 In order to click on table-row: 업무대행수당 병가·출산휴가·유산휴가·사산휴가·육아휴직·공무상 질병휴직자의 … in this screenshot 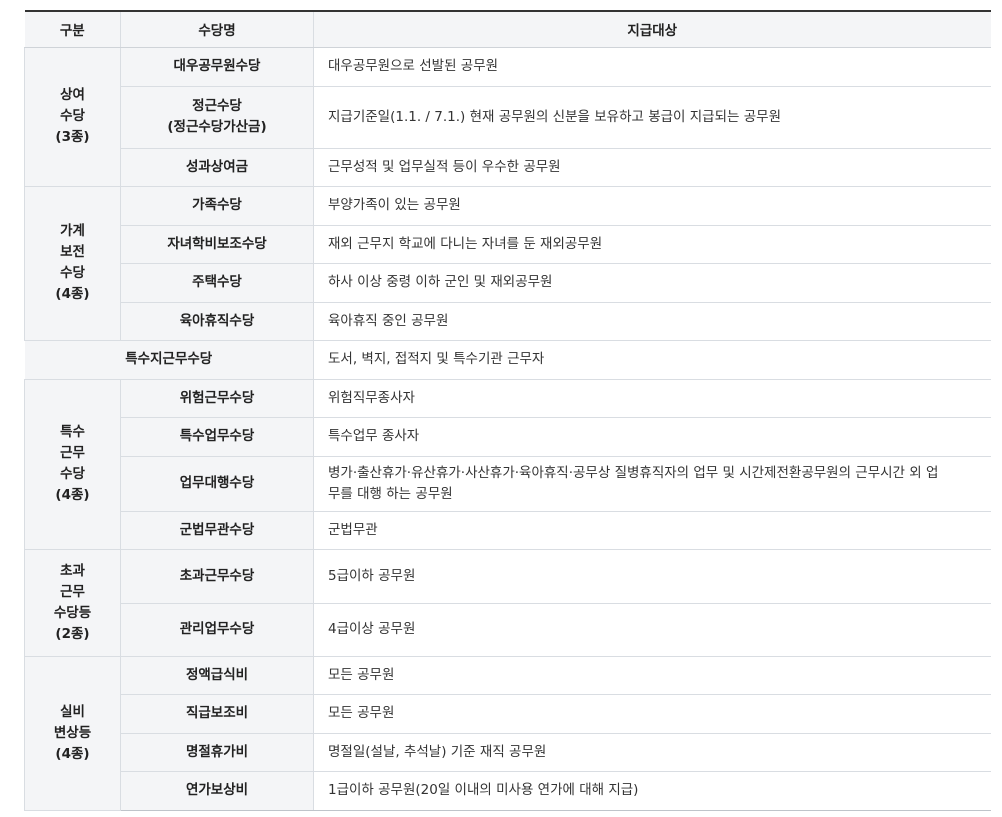, I will do `click(508, 484)`.